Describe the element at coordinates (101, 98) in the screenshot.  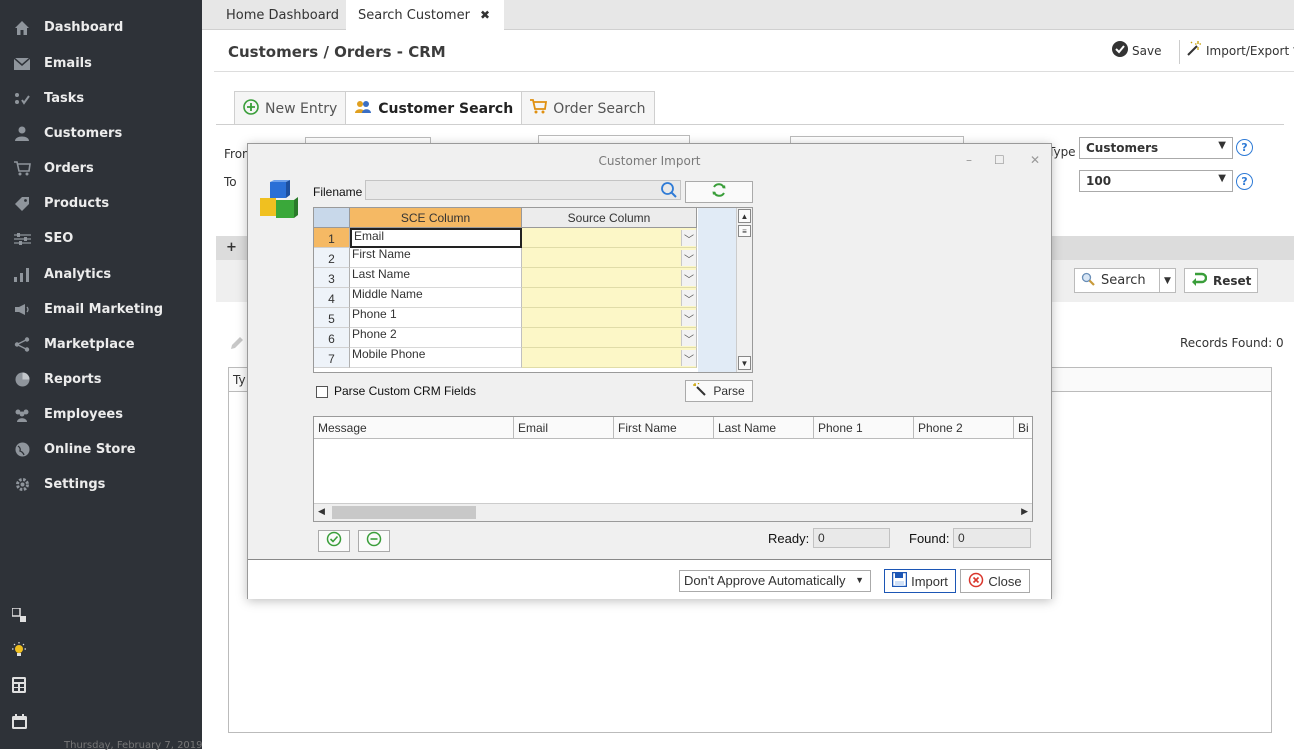
I see `sidebar-item-tasks: Tasks` at that location.